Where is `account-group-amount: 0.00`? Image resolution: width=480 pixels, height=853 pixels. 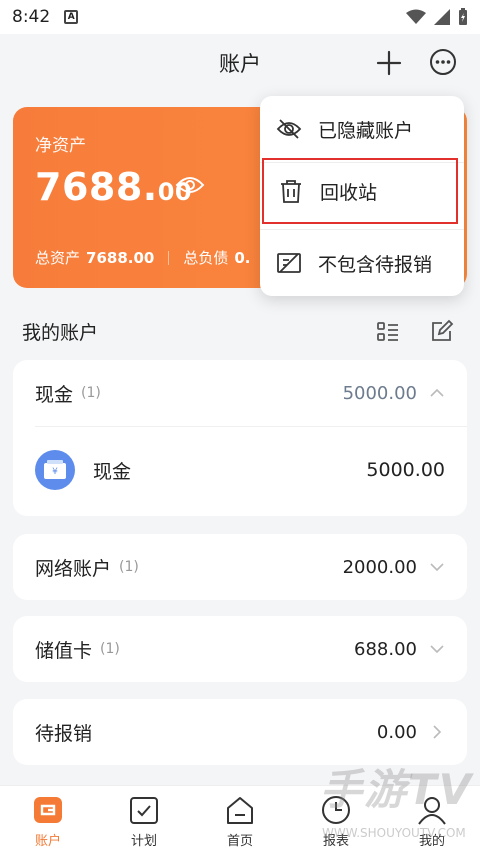 account-group-amount: 0.00 is located at coordinates (396, 732).